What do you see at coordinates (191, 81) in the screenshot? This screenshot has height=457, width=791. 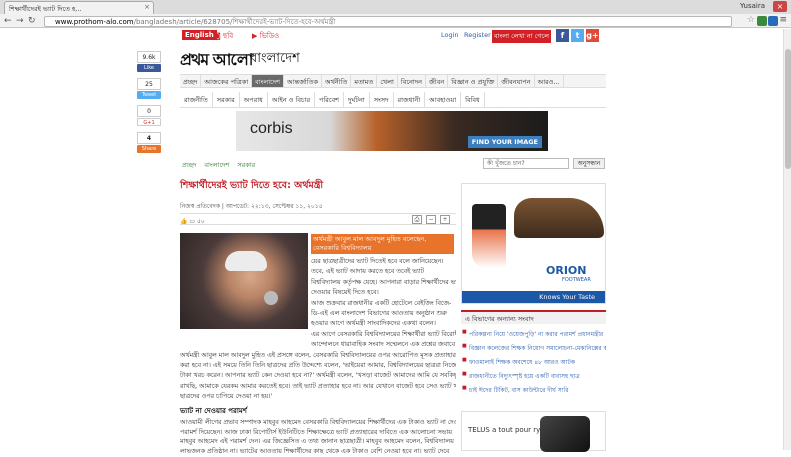 I see `nav-tab: প্রচ্ছদ` at bounding box center [191, 81].